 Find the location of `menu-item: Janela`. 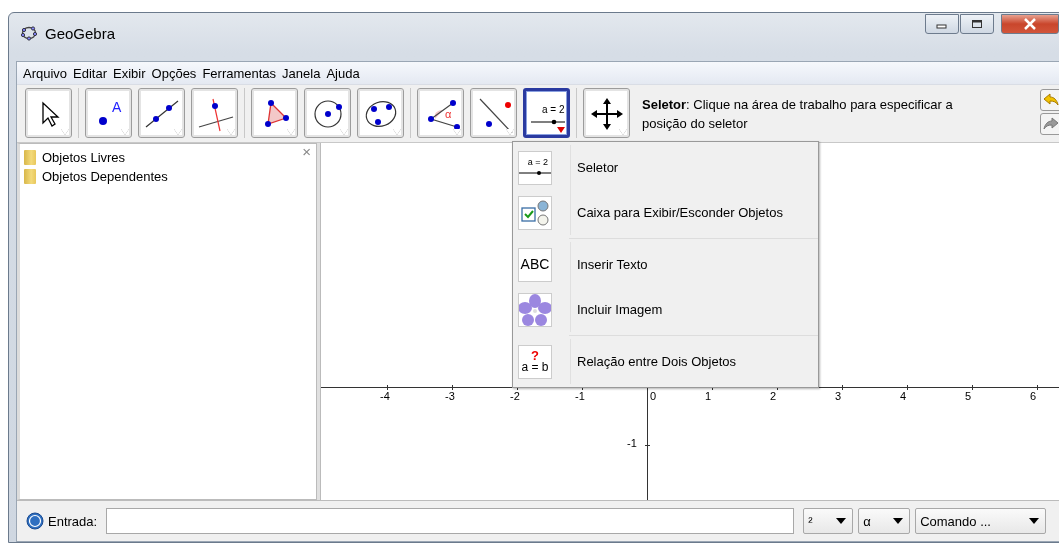

menu-item: Janela is located at coordinates (301, 73).